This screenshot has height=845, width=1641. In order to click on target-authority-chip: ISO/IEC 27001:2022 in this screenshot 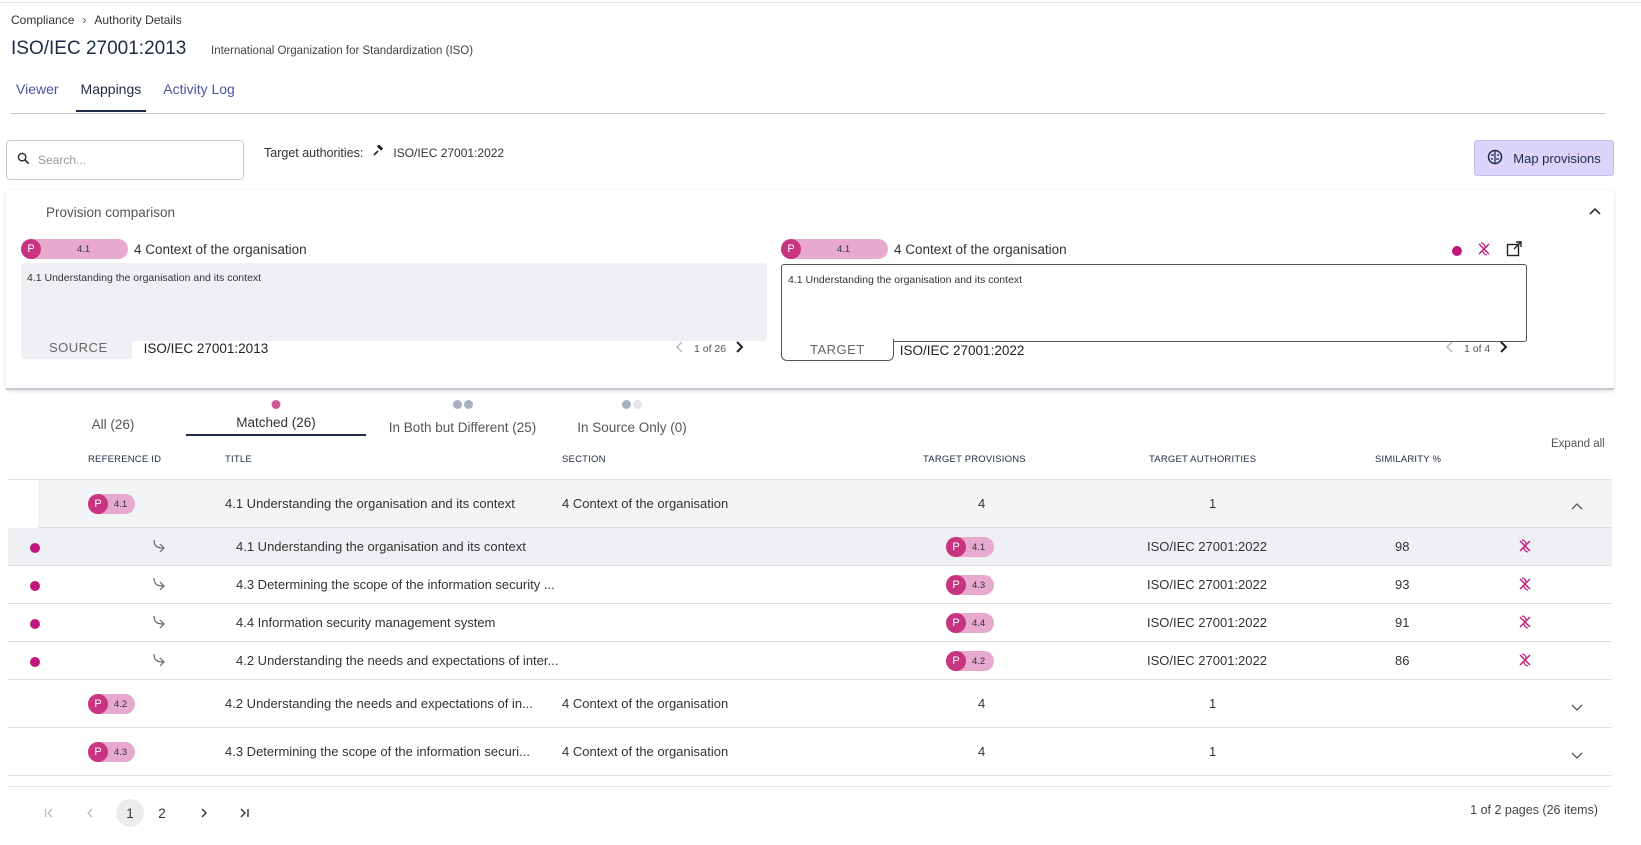, I will do `click(438, 152)`.